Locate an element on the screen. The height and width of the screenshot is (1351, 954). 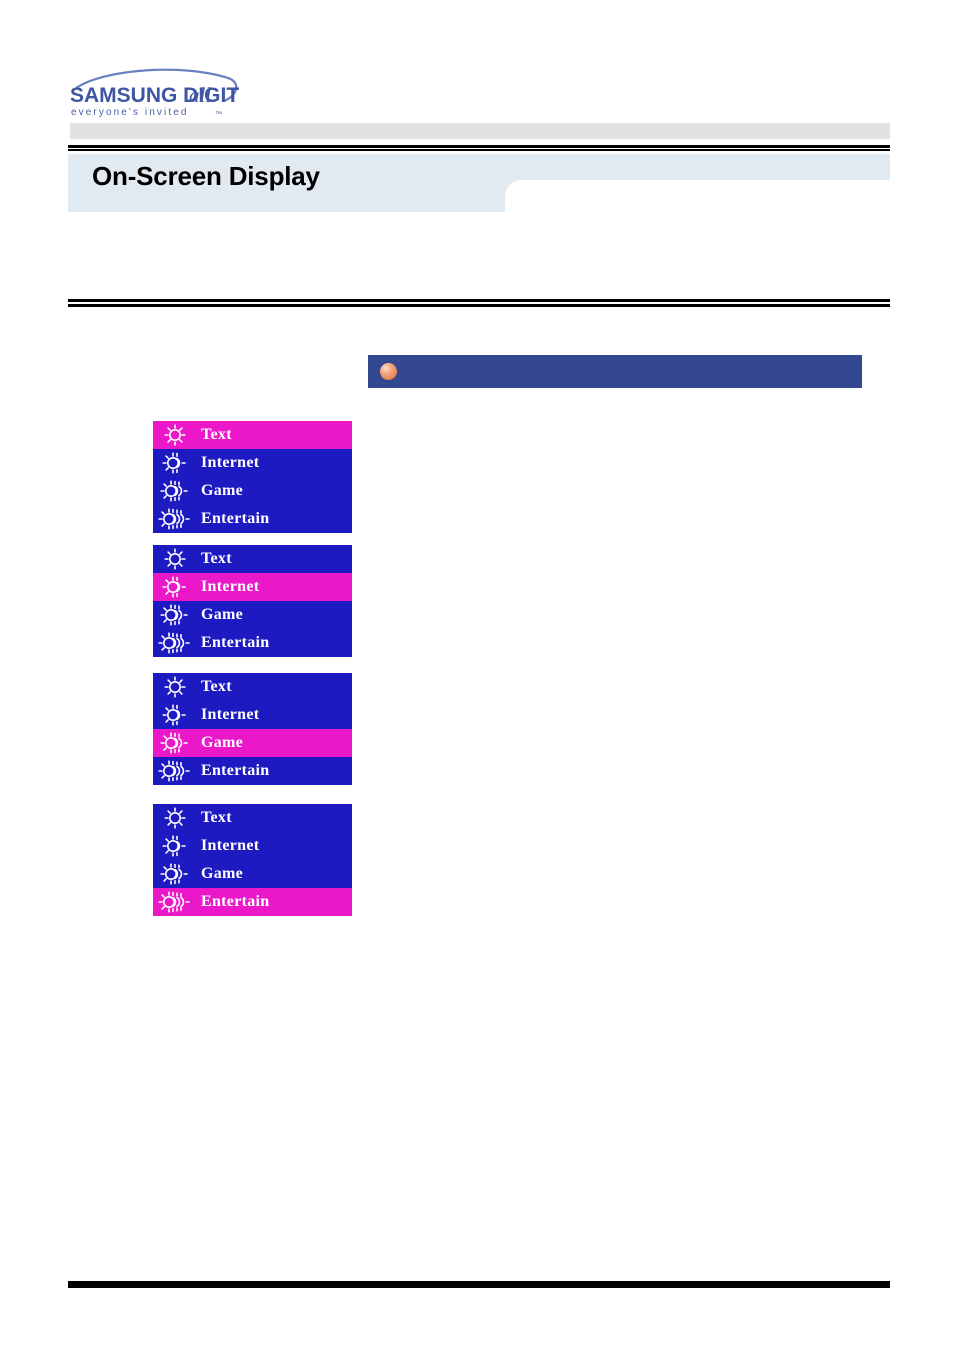
rule-line-bottom is located at coordinates (479, 150).